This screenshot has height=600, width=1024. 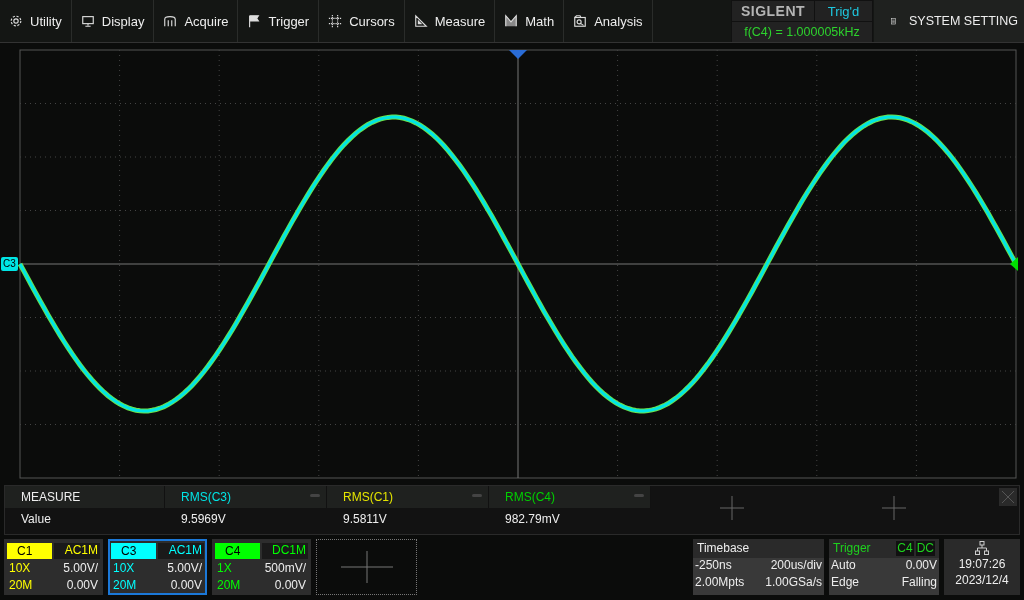 What do you see at coordinates (279, 21) in the screenshot?
I see `menu-button: Trigger` at bounding box center [279, 21].